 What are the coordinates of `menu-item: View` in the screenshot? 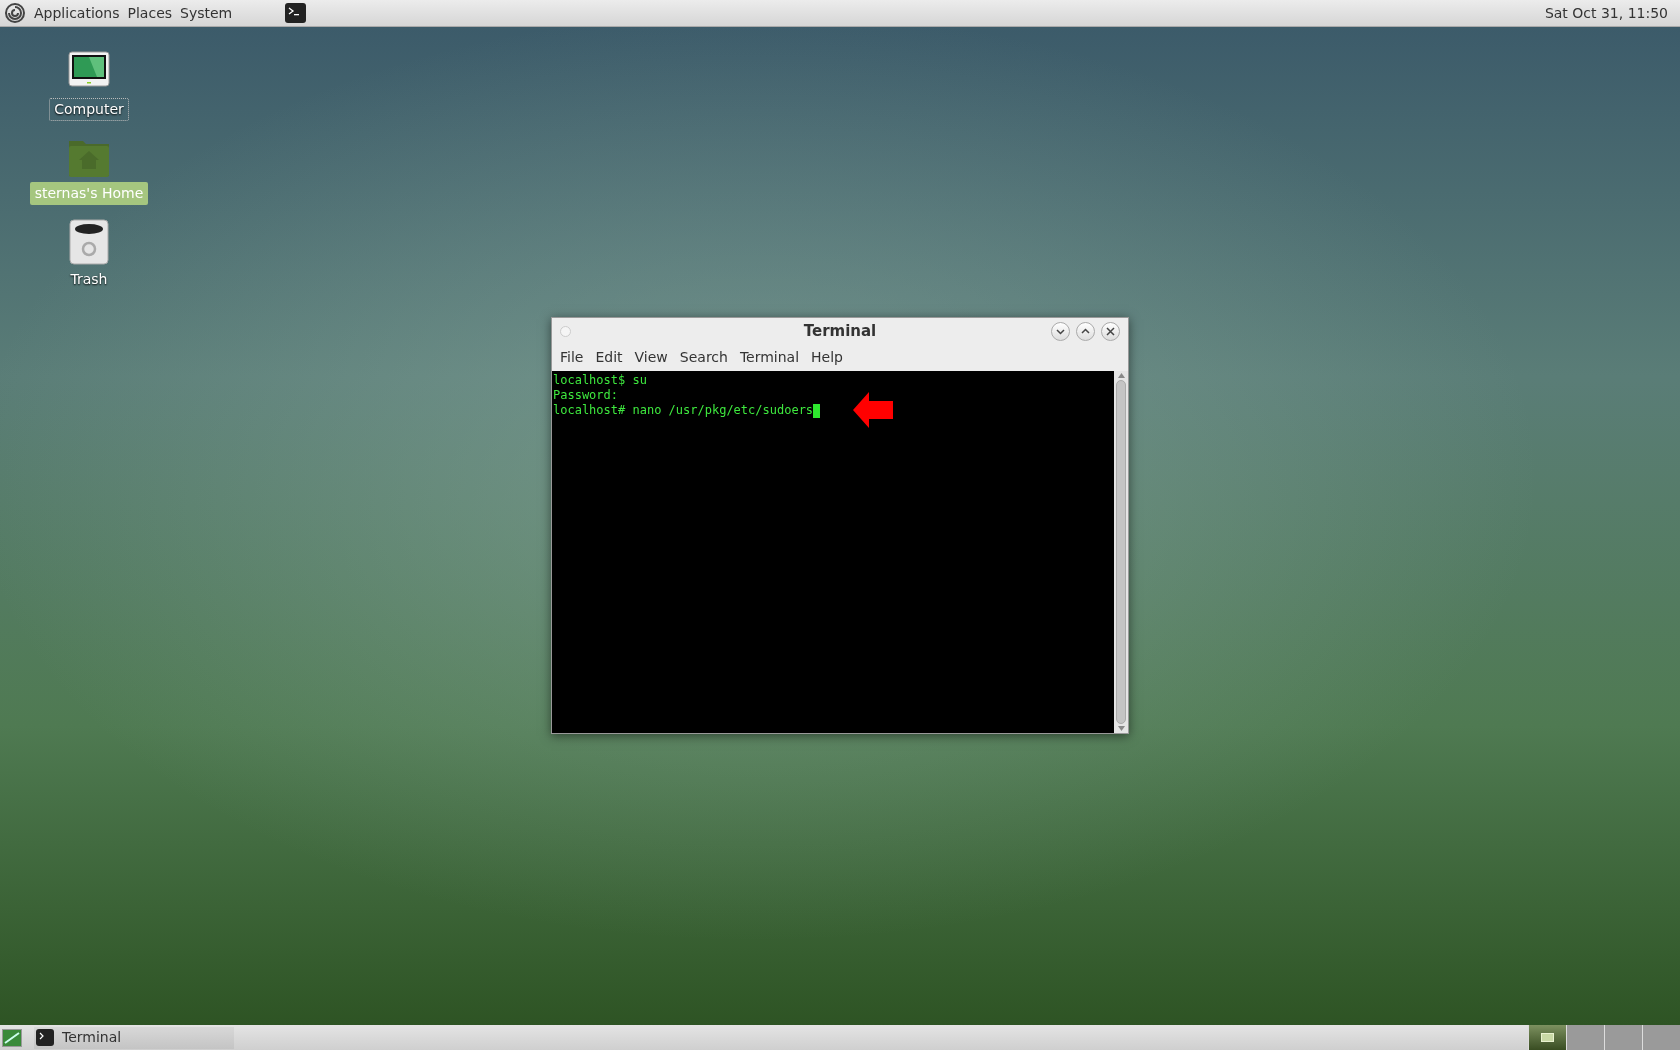 It's located at (651, 357).